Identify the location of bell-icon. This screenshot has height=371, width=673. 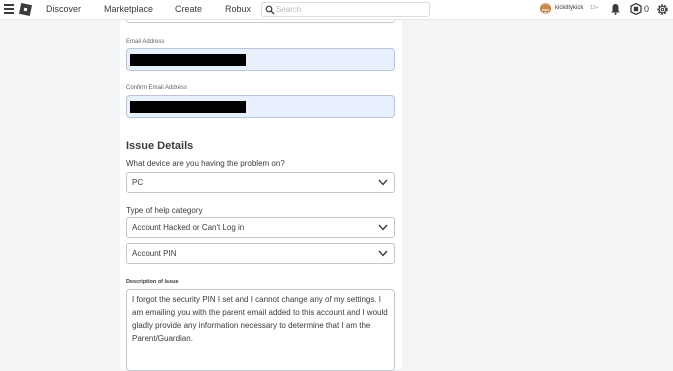
(615, 9).